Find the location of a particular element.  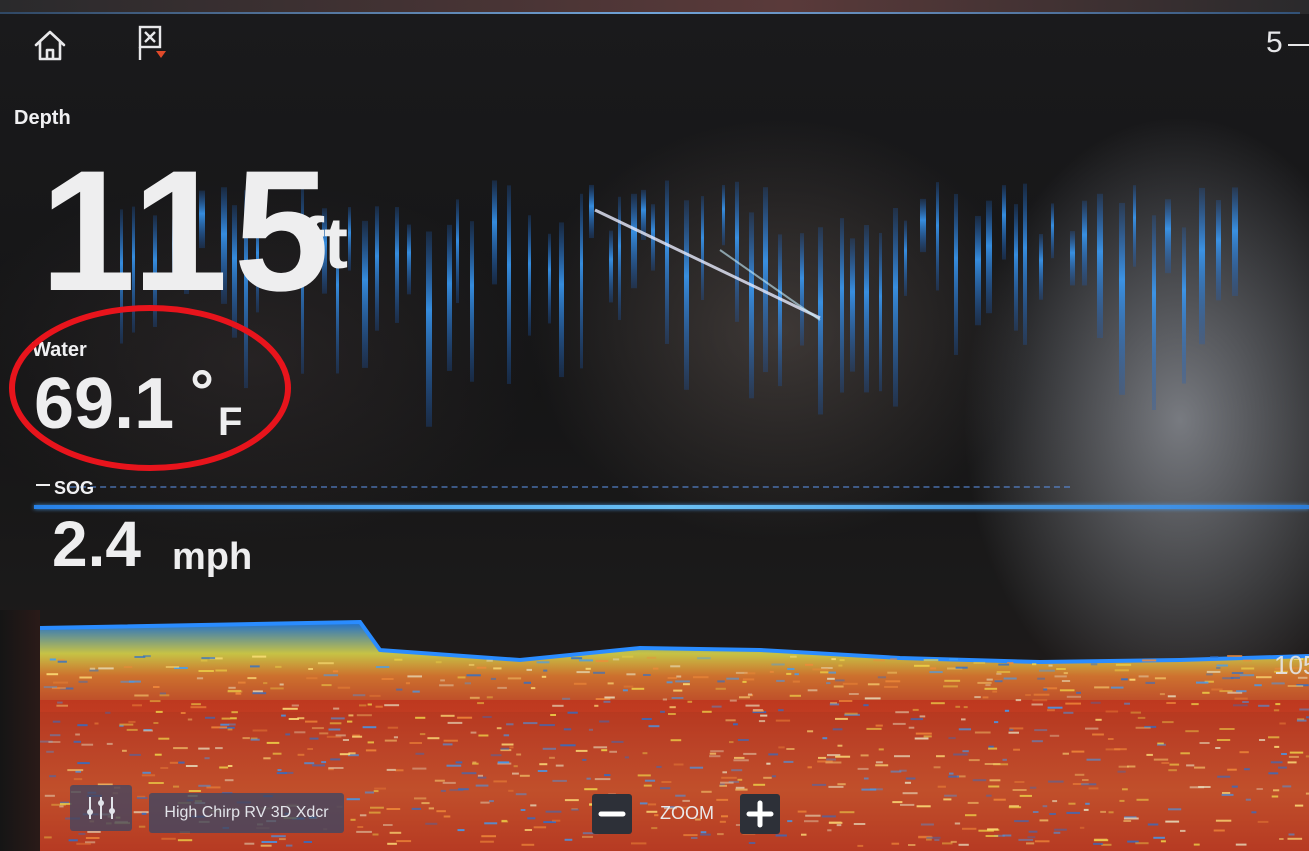

zoom-in-button is located at coordinates (760, 814).